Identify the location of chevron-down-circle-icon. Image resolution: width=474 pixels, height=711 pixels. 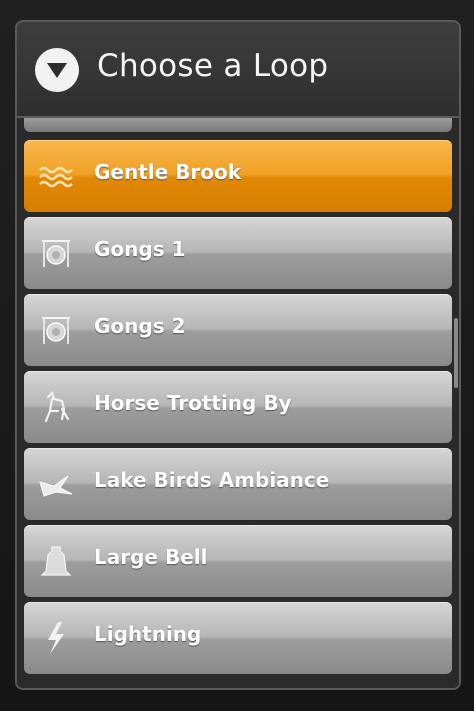
(57, 70).